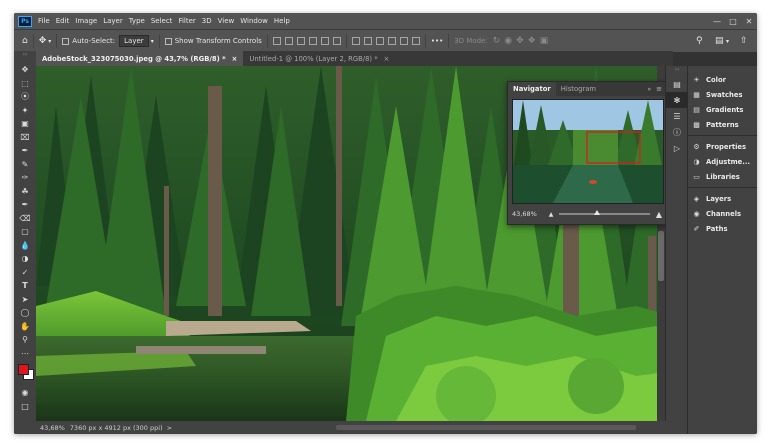 This screenshot has height=446, width=772. Describe the element at coordinates (25, 151) in the screenshot. I see `eyedropper-icon: ✒` at that location.